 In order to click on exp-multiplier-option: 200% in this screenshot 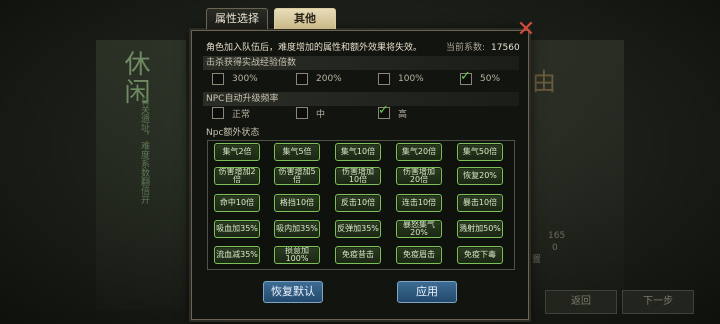, I will do `click(319, 79)`.